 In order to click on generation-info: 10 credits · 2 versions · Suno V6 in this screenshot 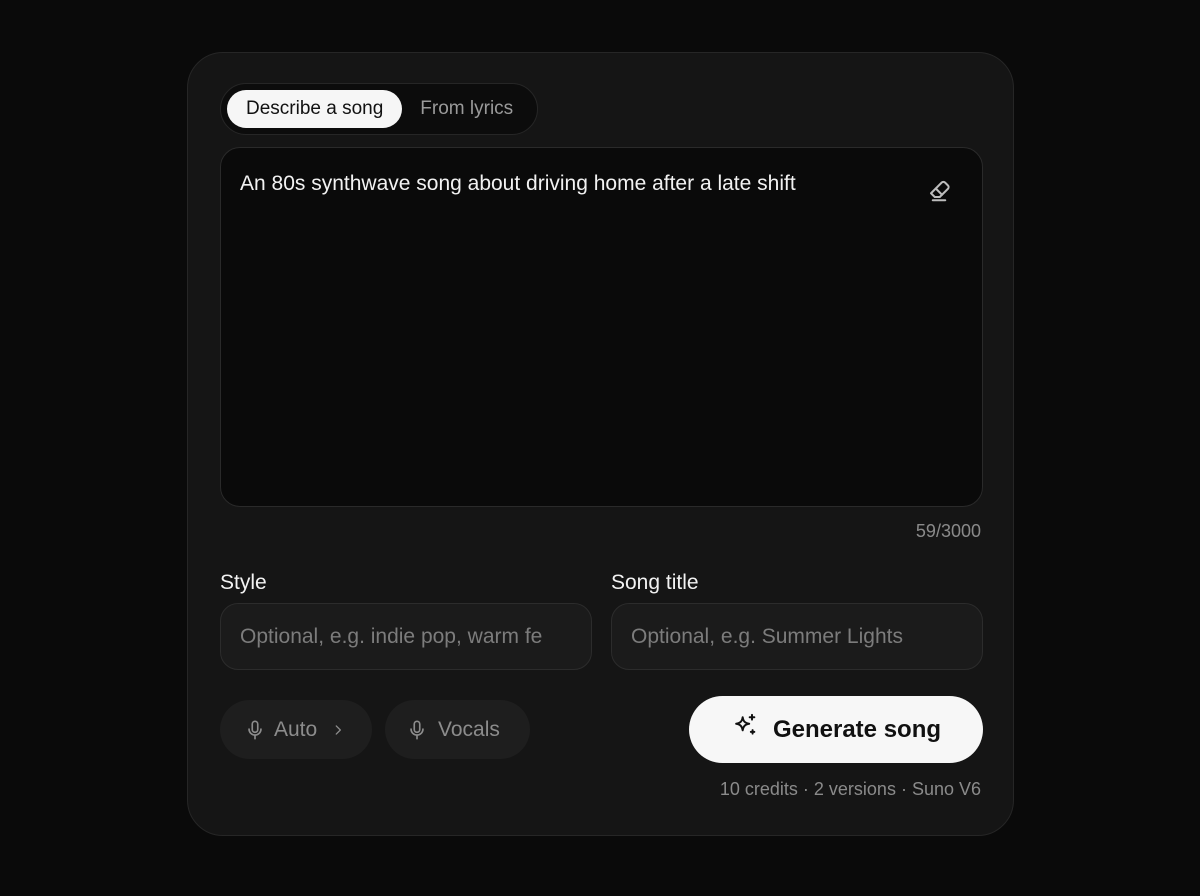, I will do `click(850, 789)`.